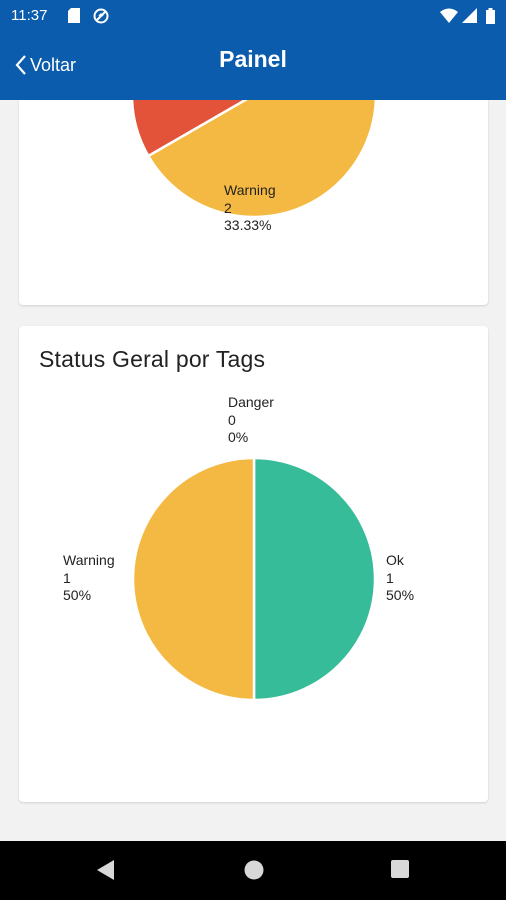 This screenshot has height=900, width=506. I want to click on page-title: Painel, so click(253, 59).